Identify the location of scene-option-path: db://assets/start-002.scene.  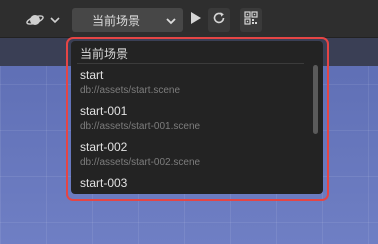
(140, 162).